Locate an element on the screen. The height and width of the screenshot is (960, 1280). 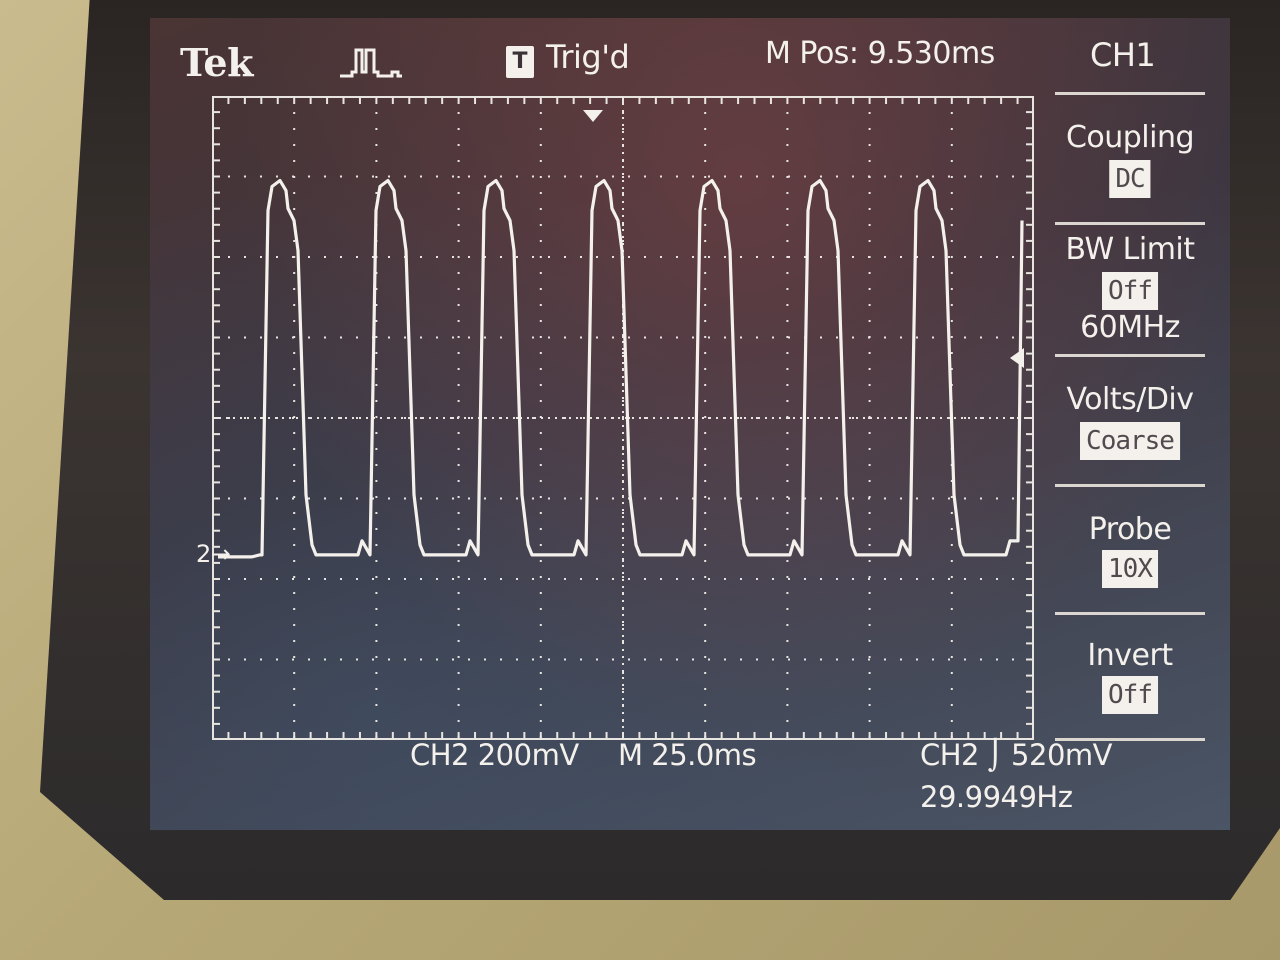
menu-item-label: Invert is located at coordinates (1130, 655).